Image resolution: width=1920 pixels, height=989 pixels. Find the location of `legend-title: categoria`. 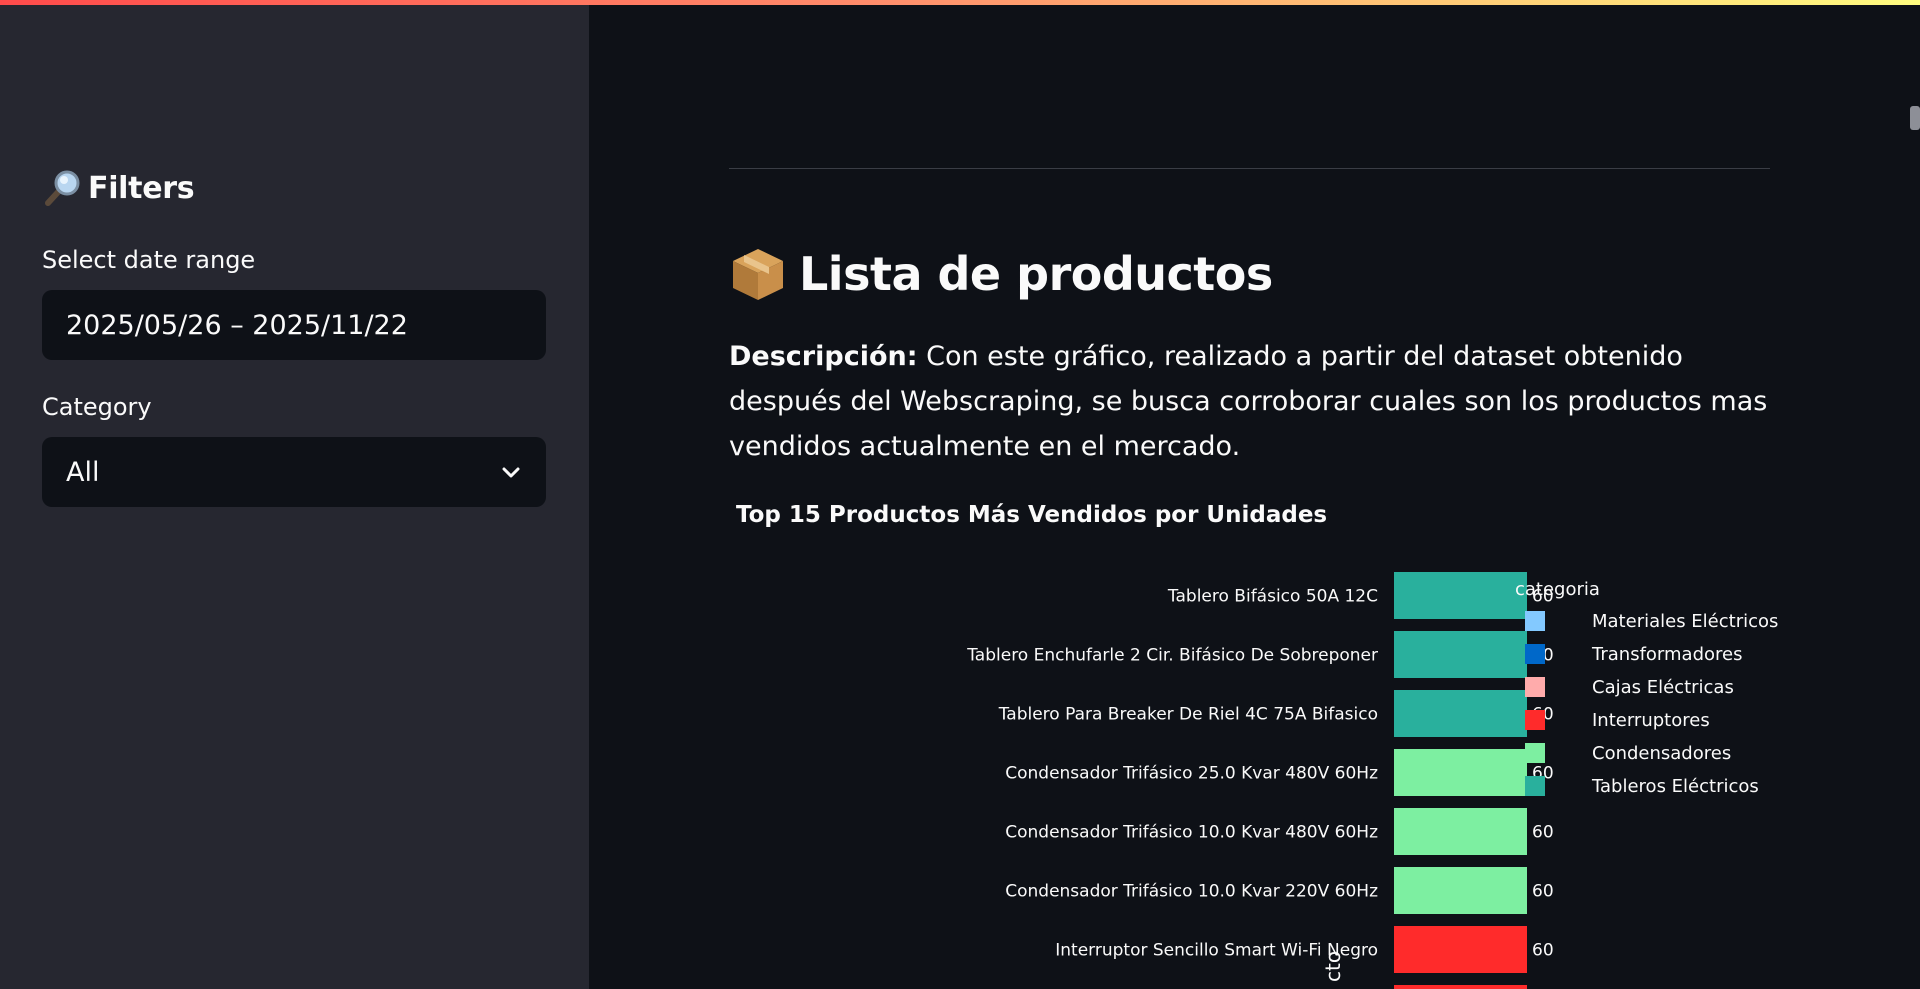

legend-title: categoria is located at coordinates (1557, 589).